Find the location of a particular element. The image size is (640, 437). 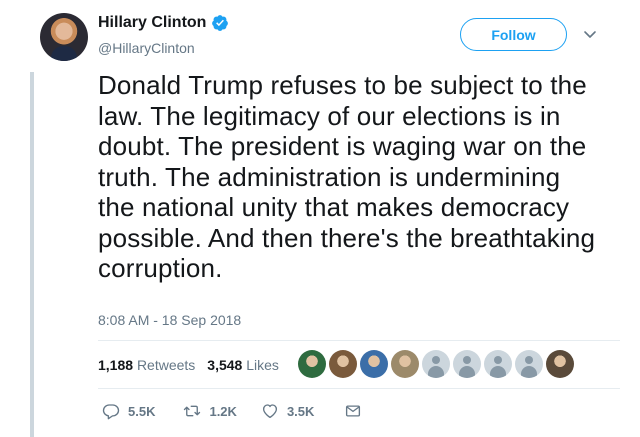

thread-rail is located at coordinates (32, 254).